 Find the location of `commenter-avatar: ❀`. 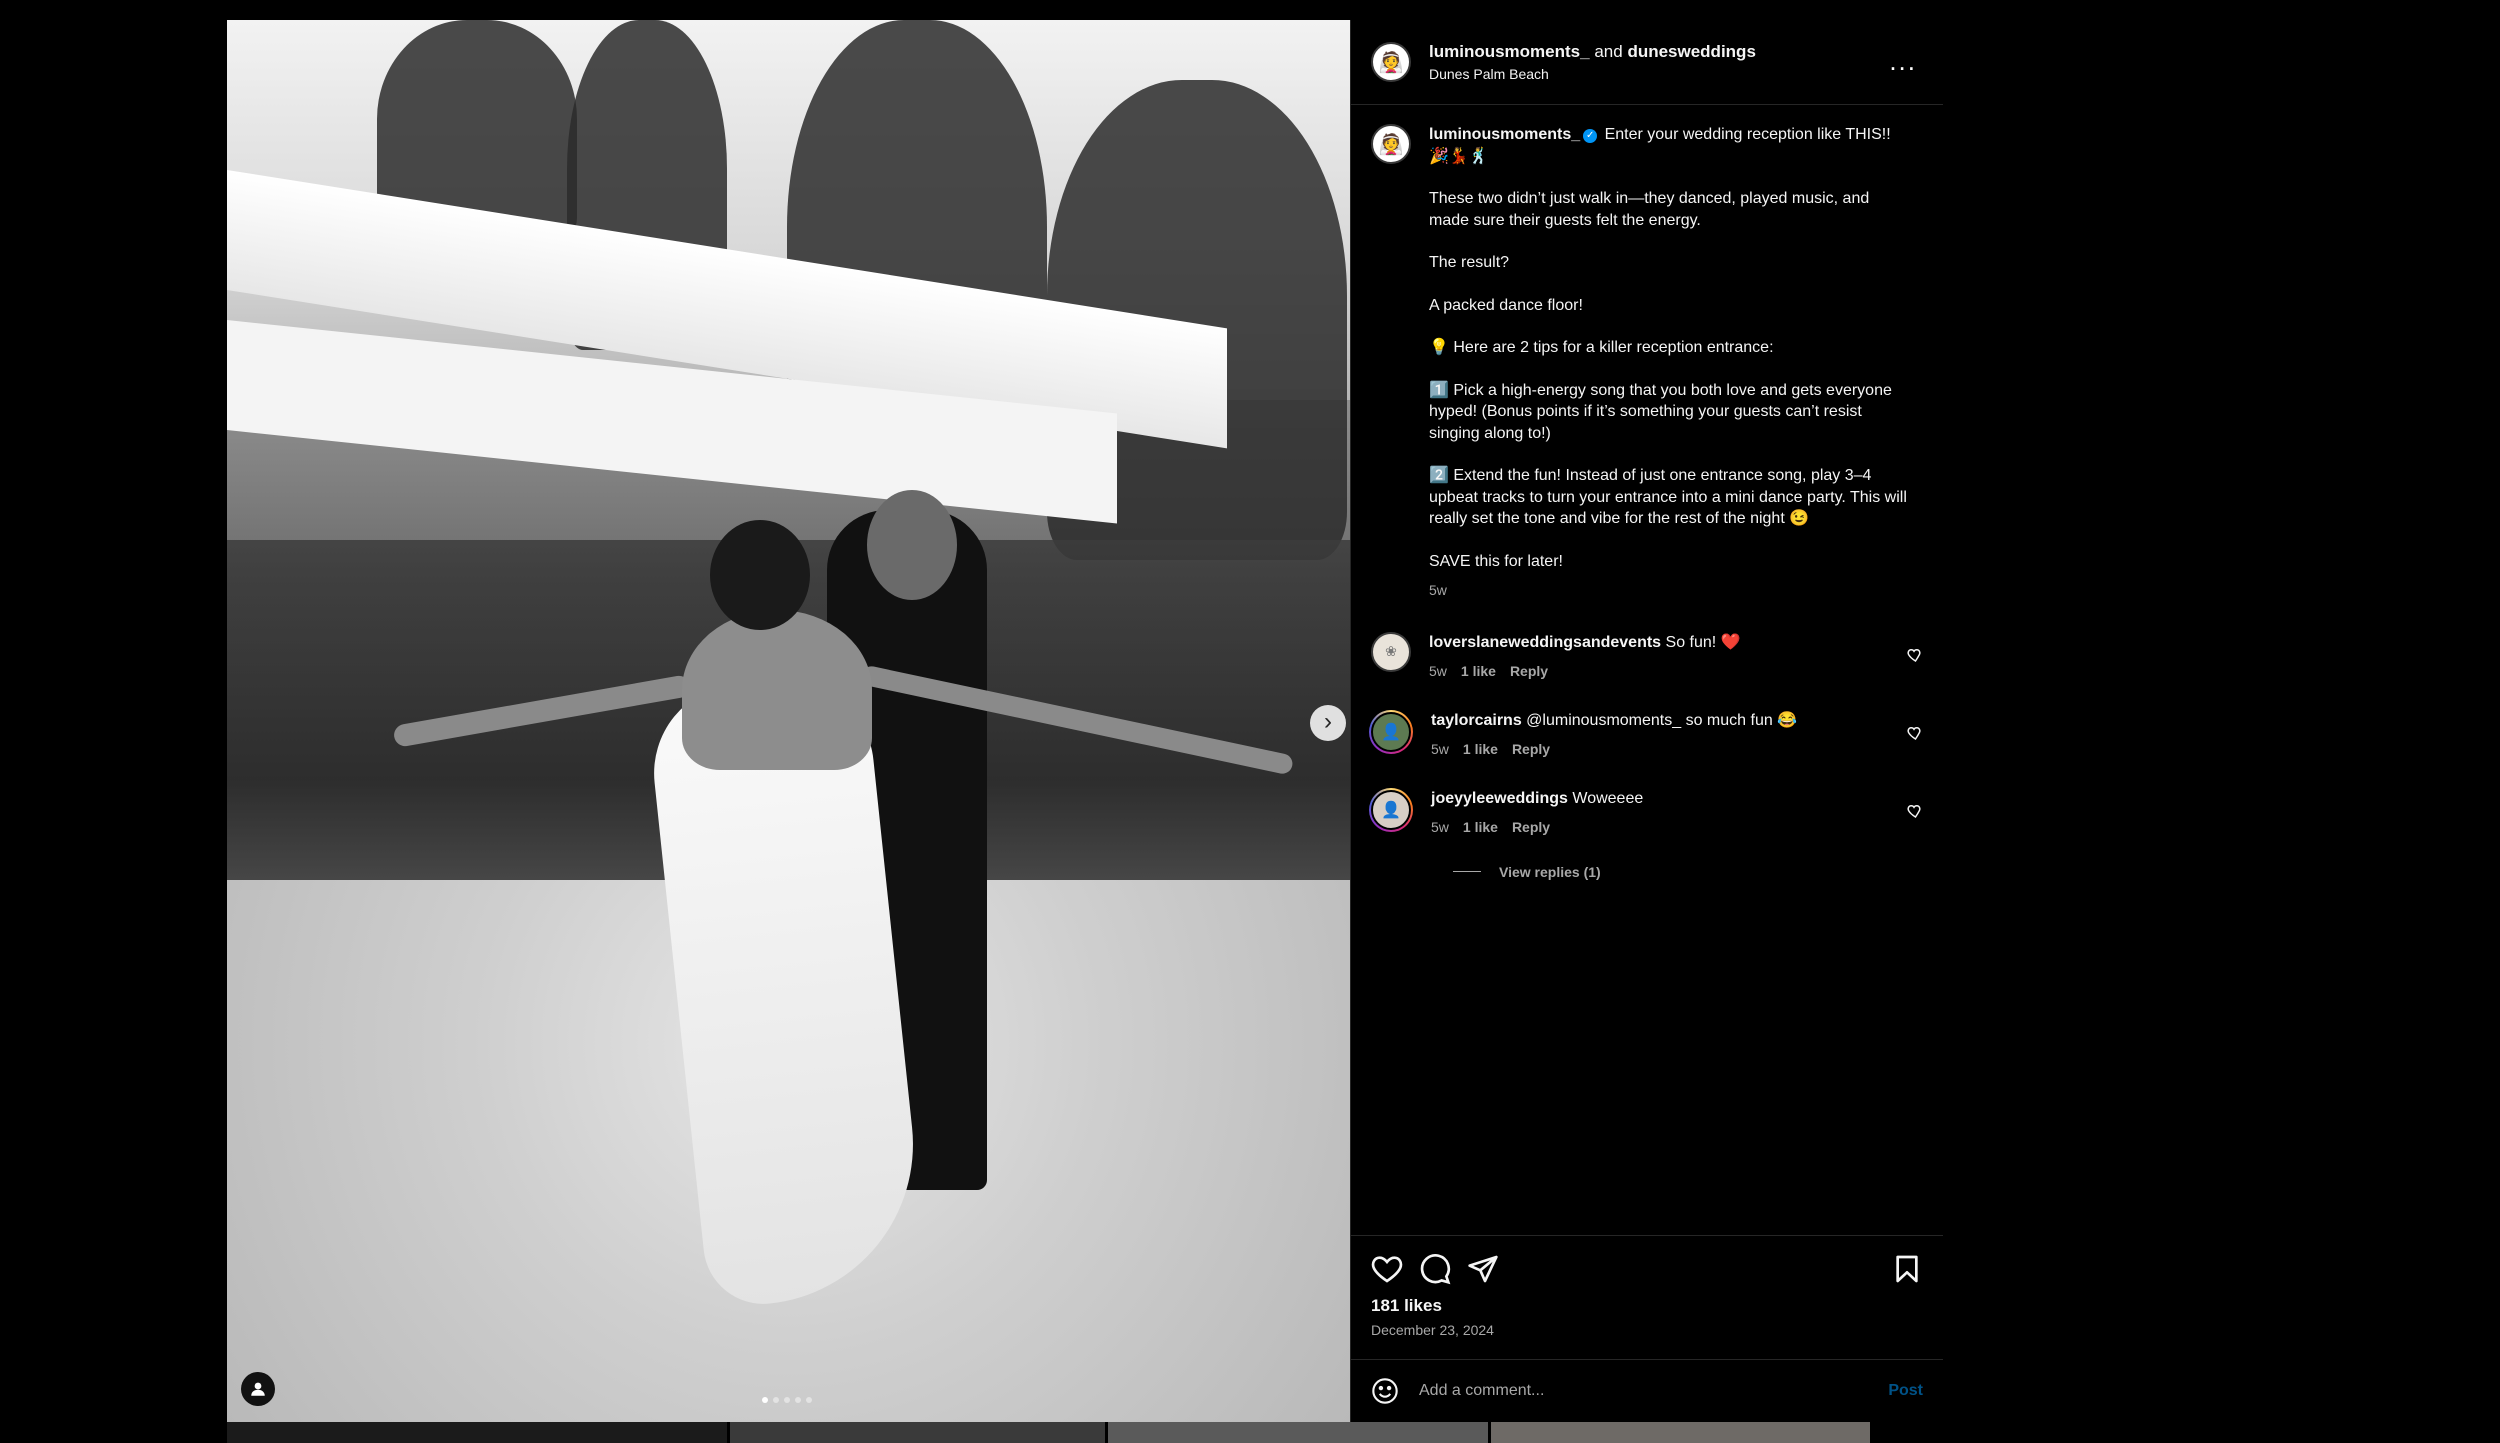

commenter-avatar: ❀ is located at coordinates (1391, 651).